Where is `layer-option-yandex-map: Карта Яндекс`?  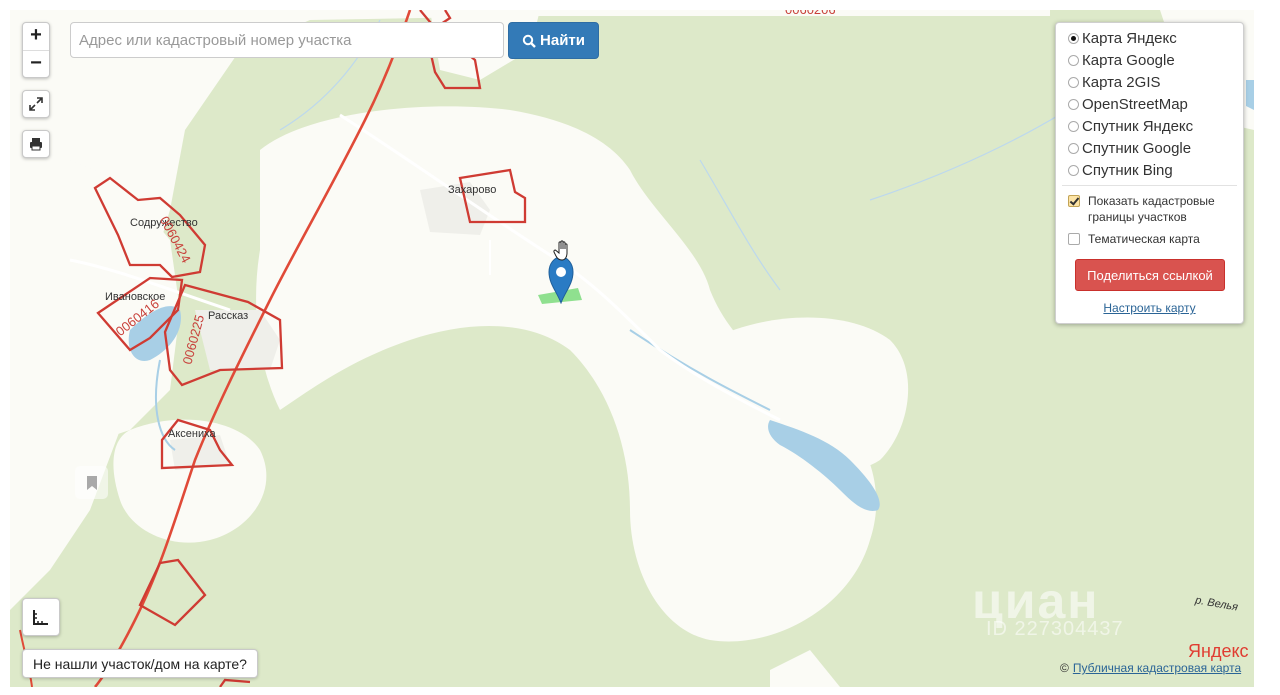 layer-option-yandex-map: Карта Яндекс is located at coordinates (1122, 38).